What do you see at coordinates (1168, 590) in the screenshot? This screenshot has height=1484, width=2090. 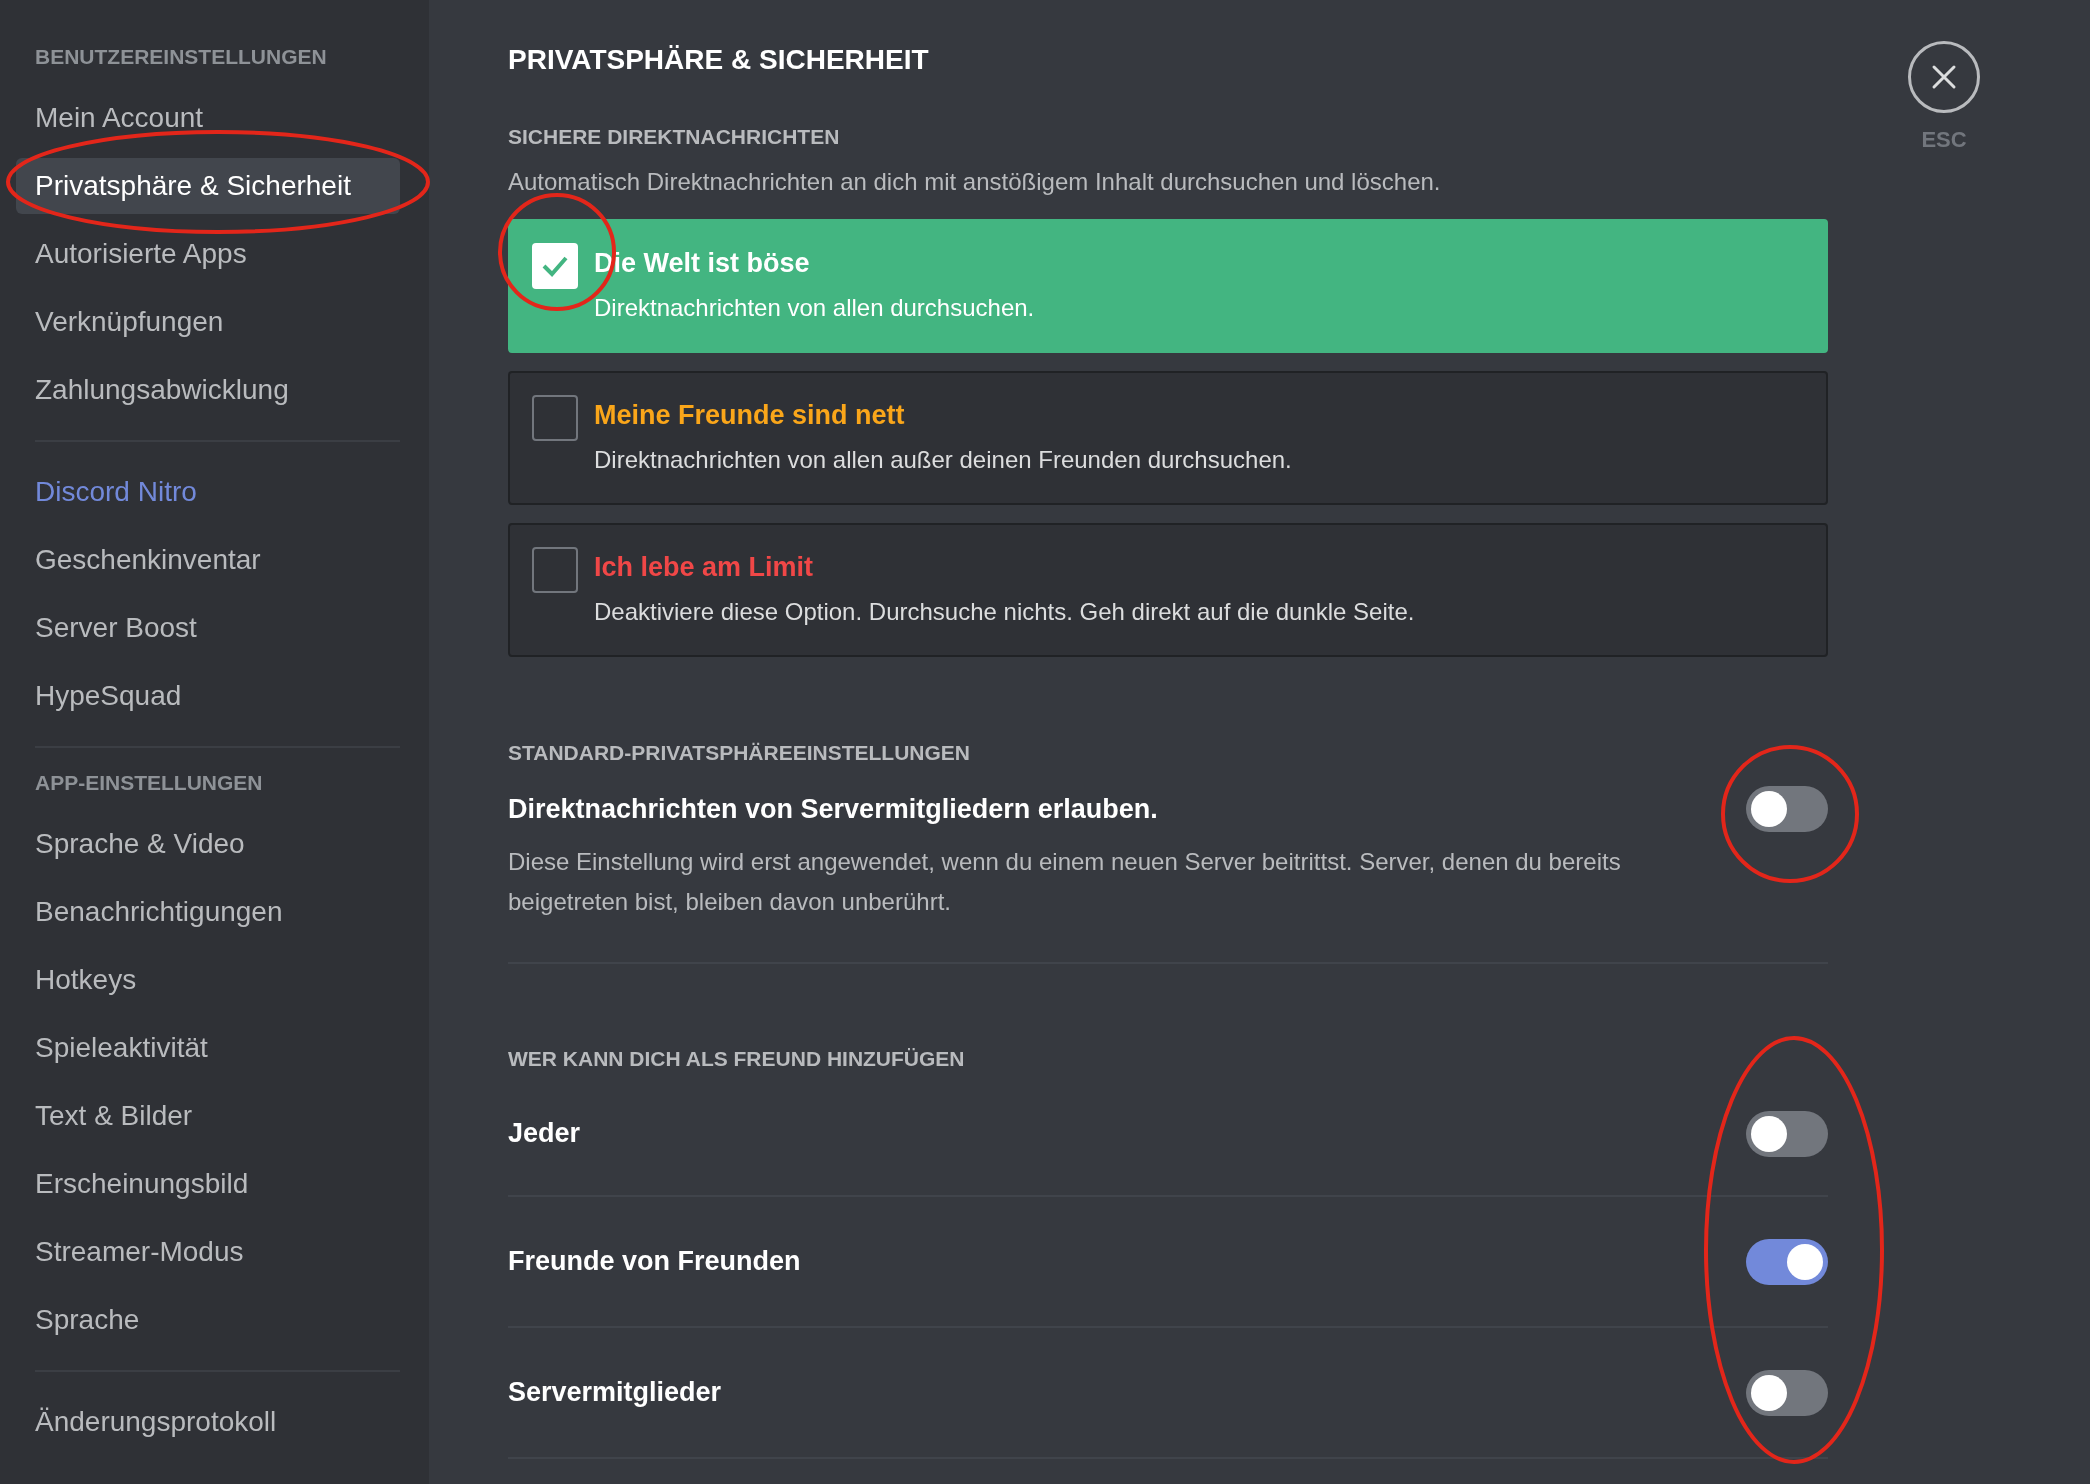 I see `radio-option: Ich lebe am Limit Deaktiviere diese Option. Durchsuche nichts. Geh direkt auf die dunkle Seite.` at bounding box center [1168, 590].